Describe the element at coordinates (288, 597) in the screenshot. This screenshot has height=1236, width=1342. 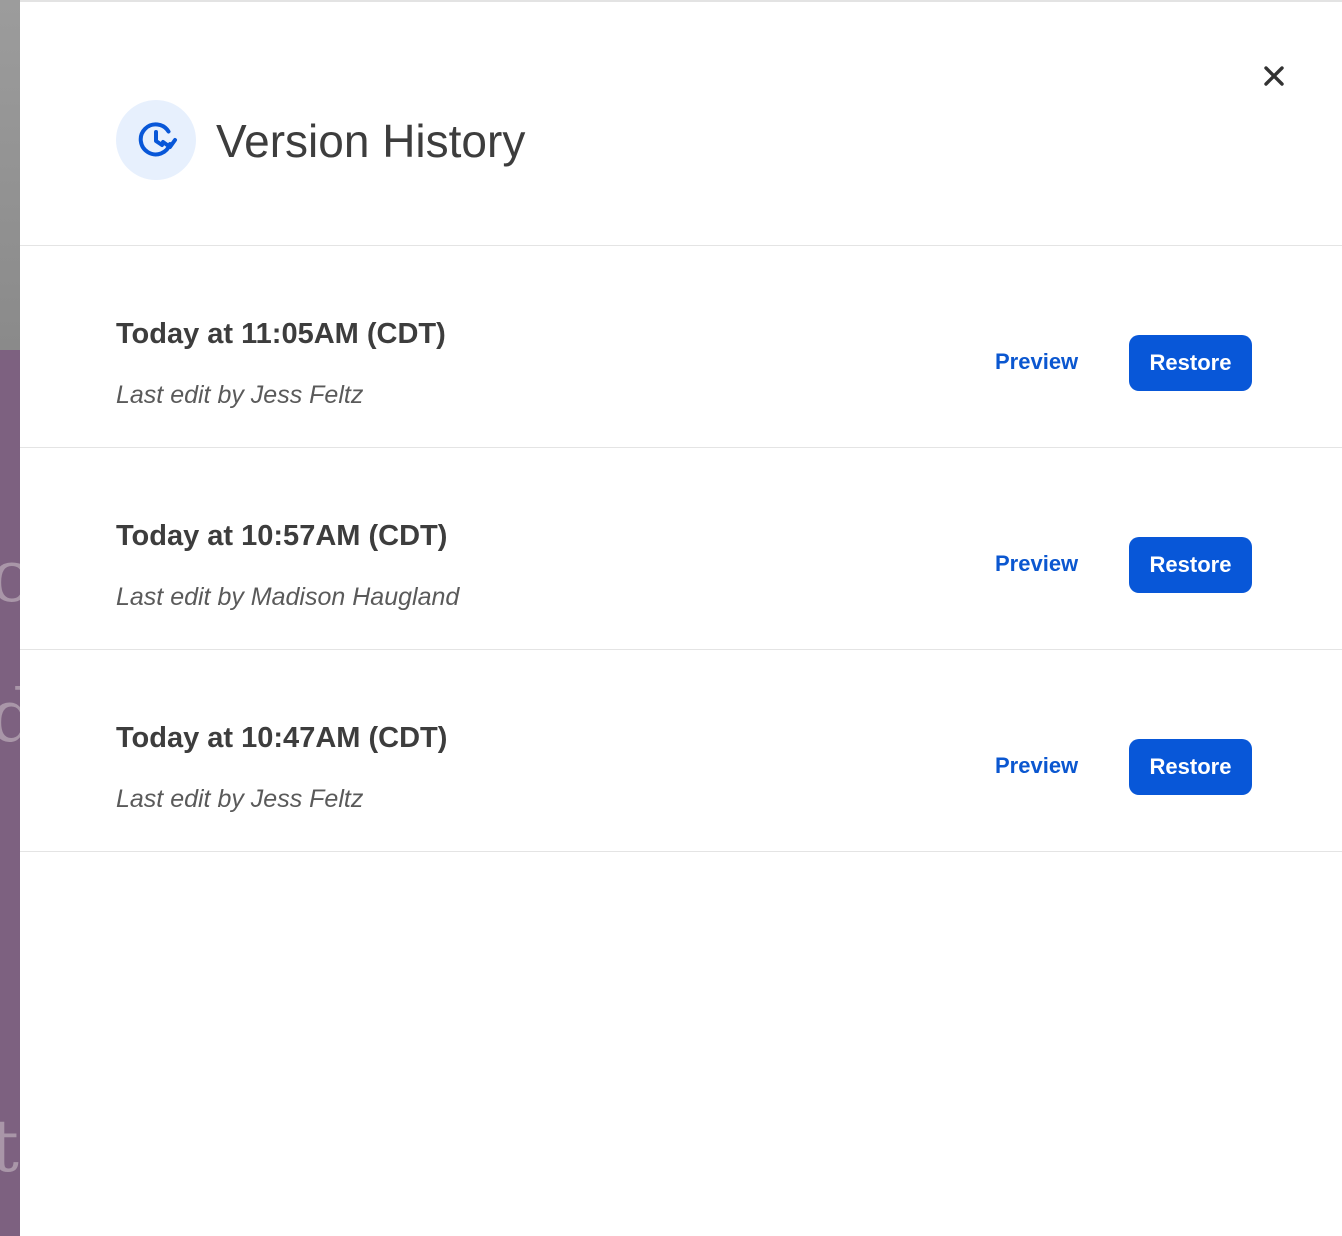
I see `version-editor: Last edit by Madison Haugland` at that location.